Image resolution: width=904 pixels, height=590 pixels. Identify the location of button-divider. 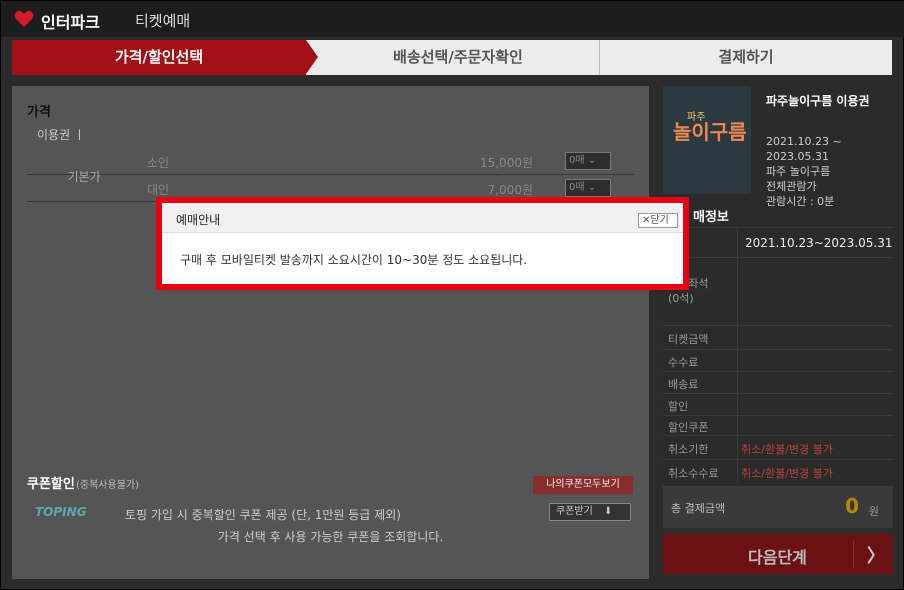
(853, 554).